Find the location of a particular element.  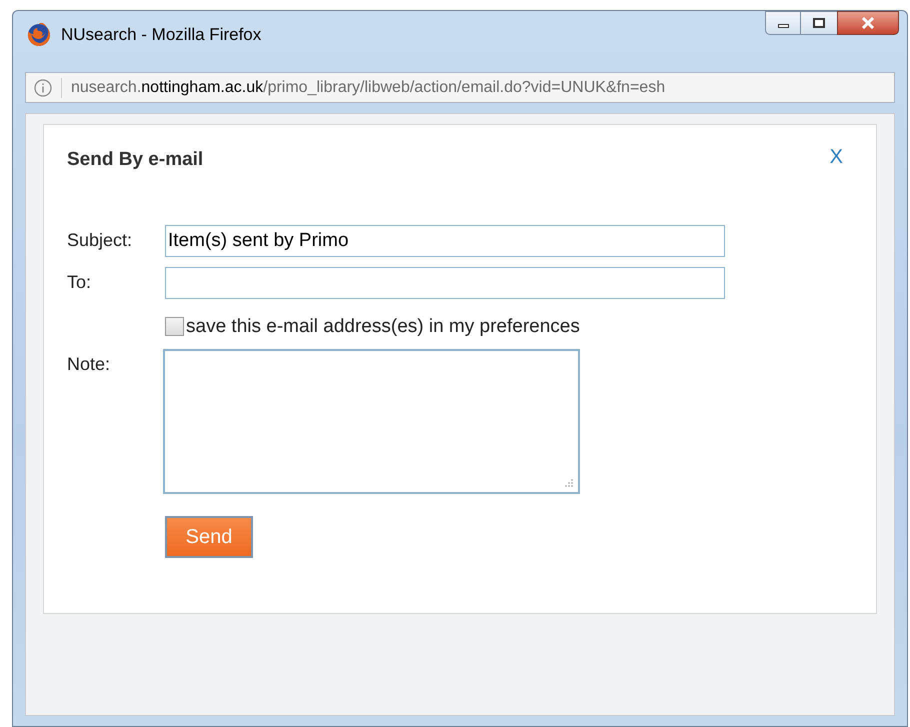

browser-logo-icon is located at coordinates (39, 35).